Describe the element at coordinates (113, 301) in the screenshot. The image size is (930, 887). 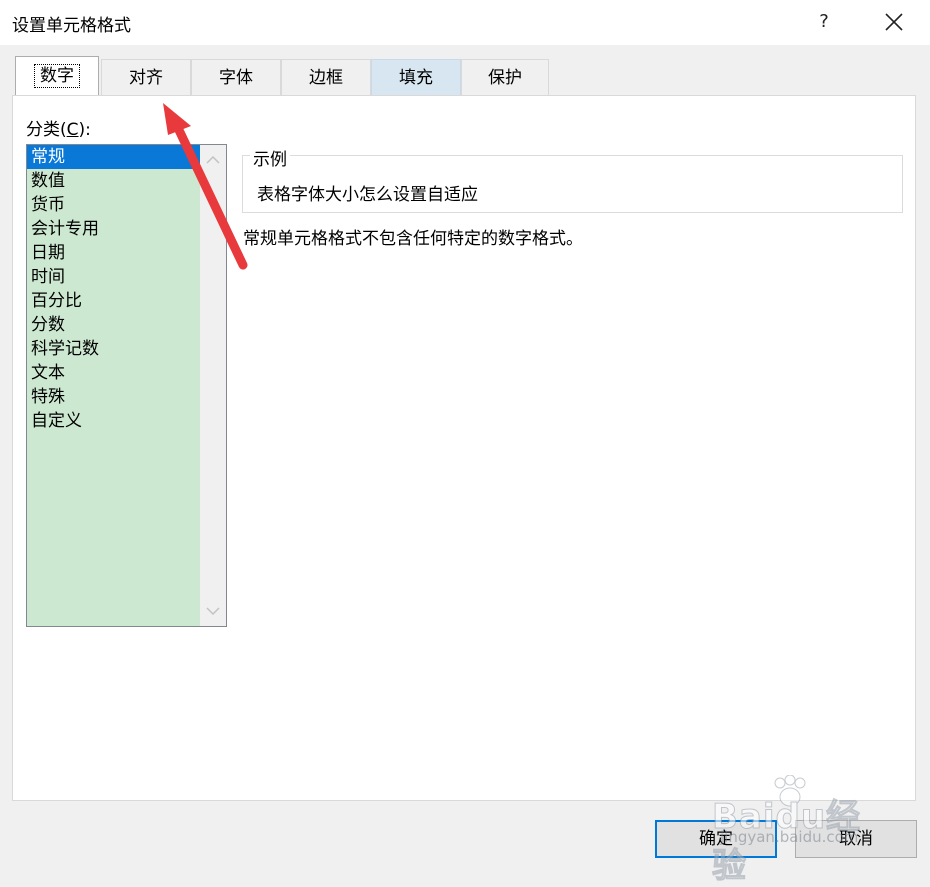
I see `list-item-percentage: 百分比` at that location.